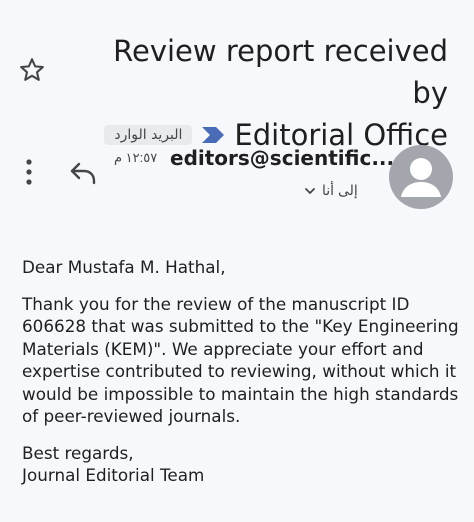 Image resolution: width=474 pixels, height=522 pixels. What do you see at coordinates (29, 172) in the screenshot?
I see `more-vert-icon` at bounding box center [29, 172].